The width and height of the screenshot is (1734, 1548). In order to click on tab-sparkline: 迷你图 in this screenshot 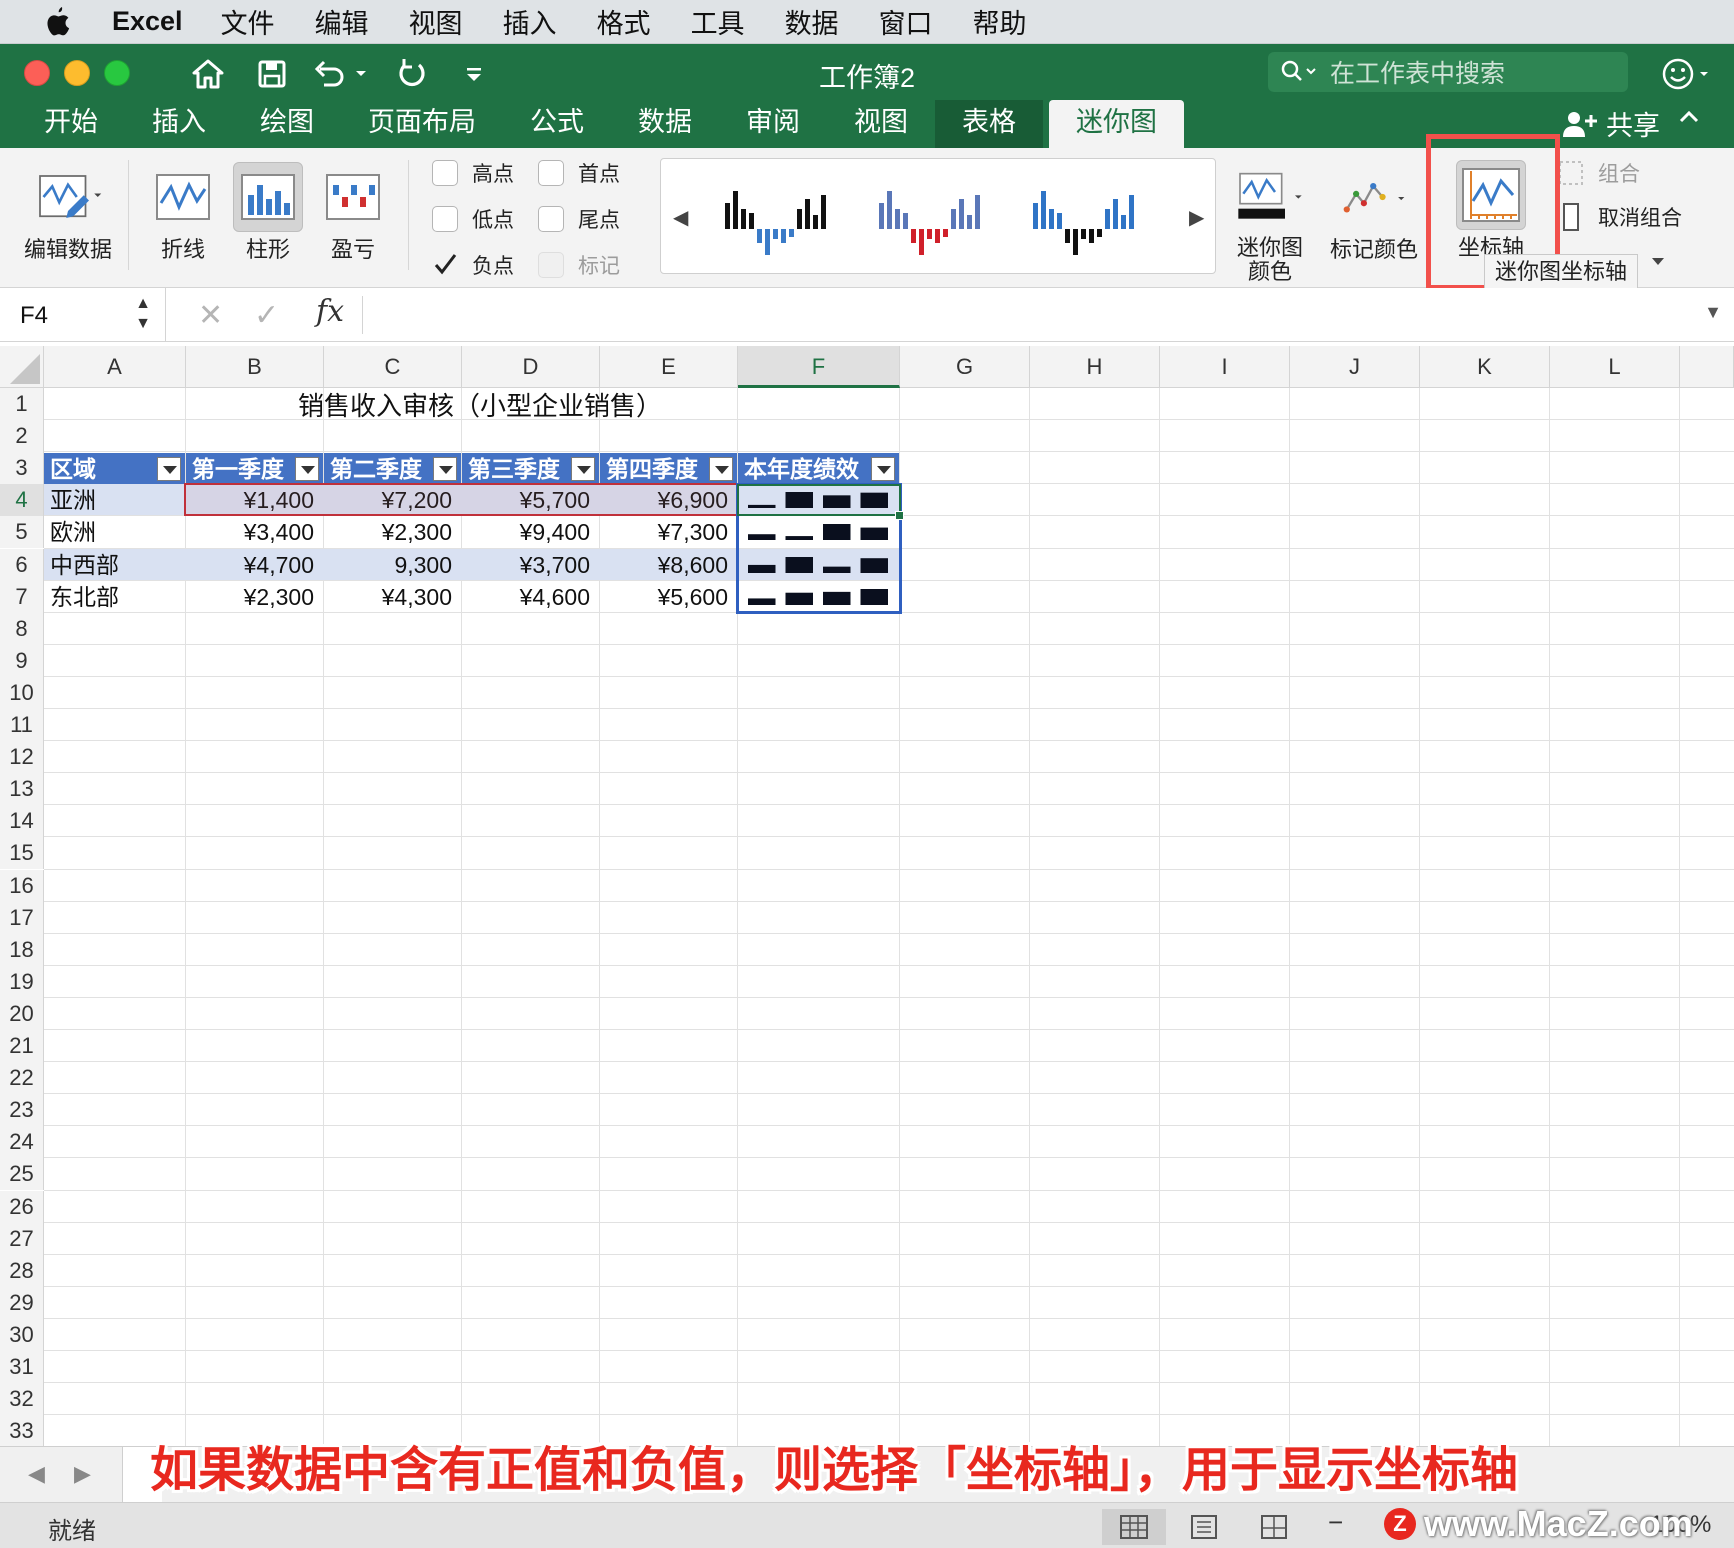, I will do `click(1116, 124)`.